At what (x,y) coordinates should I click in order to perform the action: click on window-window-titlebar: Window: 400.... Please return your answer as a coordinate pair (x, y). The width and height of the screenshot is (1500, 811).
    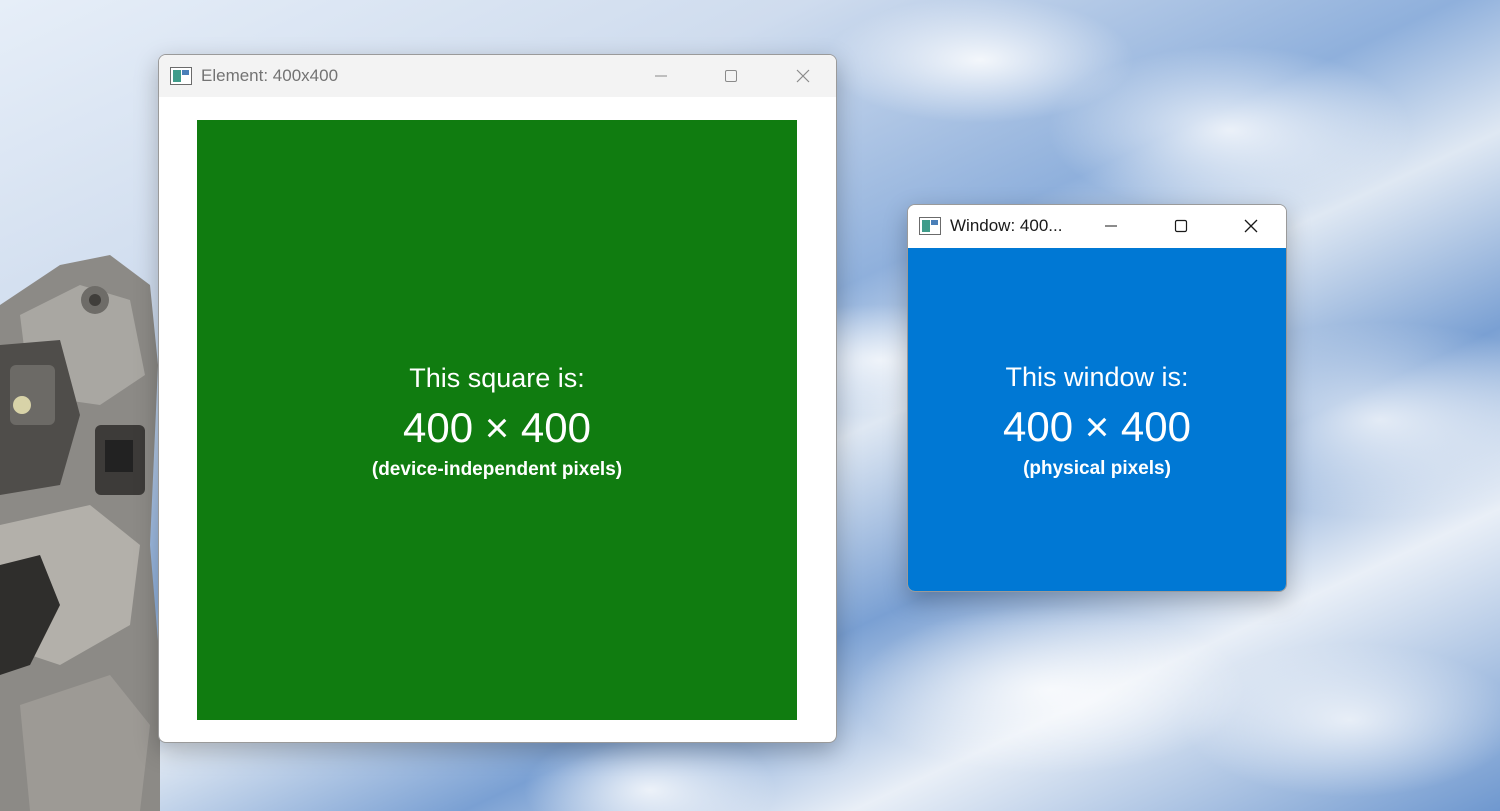
    Looking at the image, I should click on (1097, 226).